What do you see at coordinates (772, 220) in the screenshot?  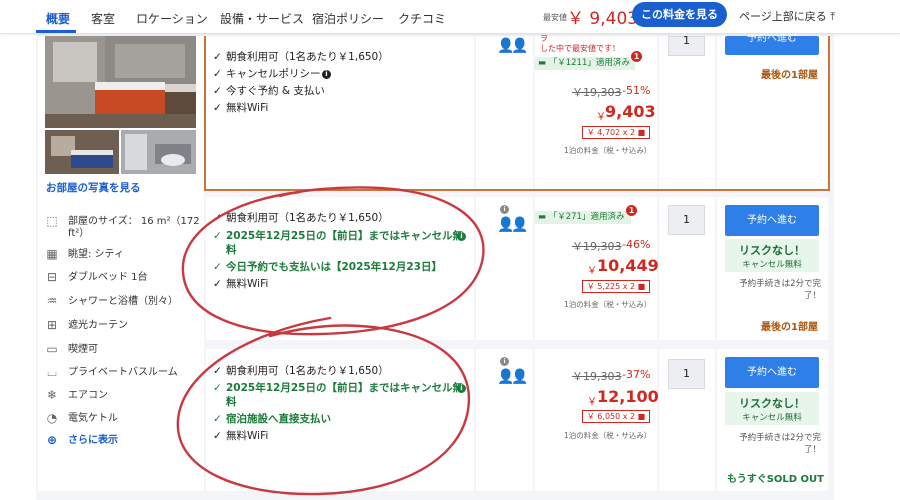 I see `rate-2-book-button: 予約へ進む` at bounding box center [772, 220].